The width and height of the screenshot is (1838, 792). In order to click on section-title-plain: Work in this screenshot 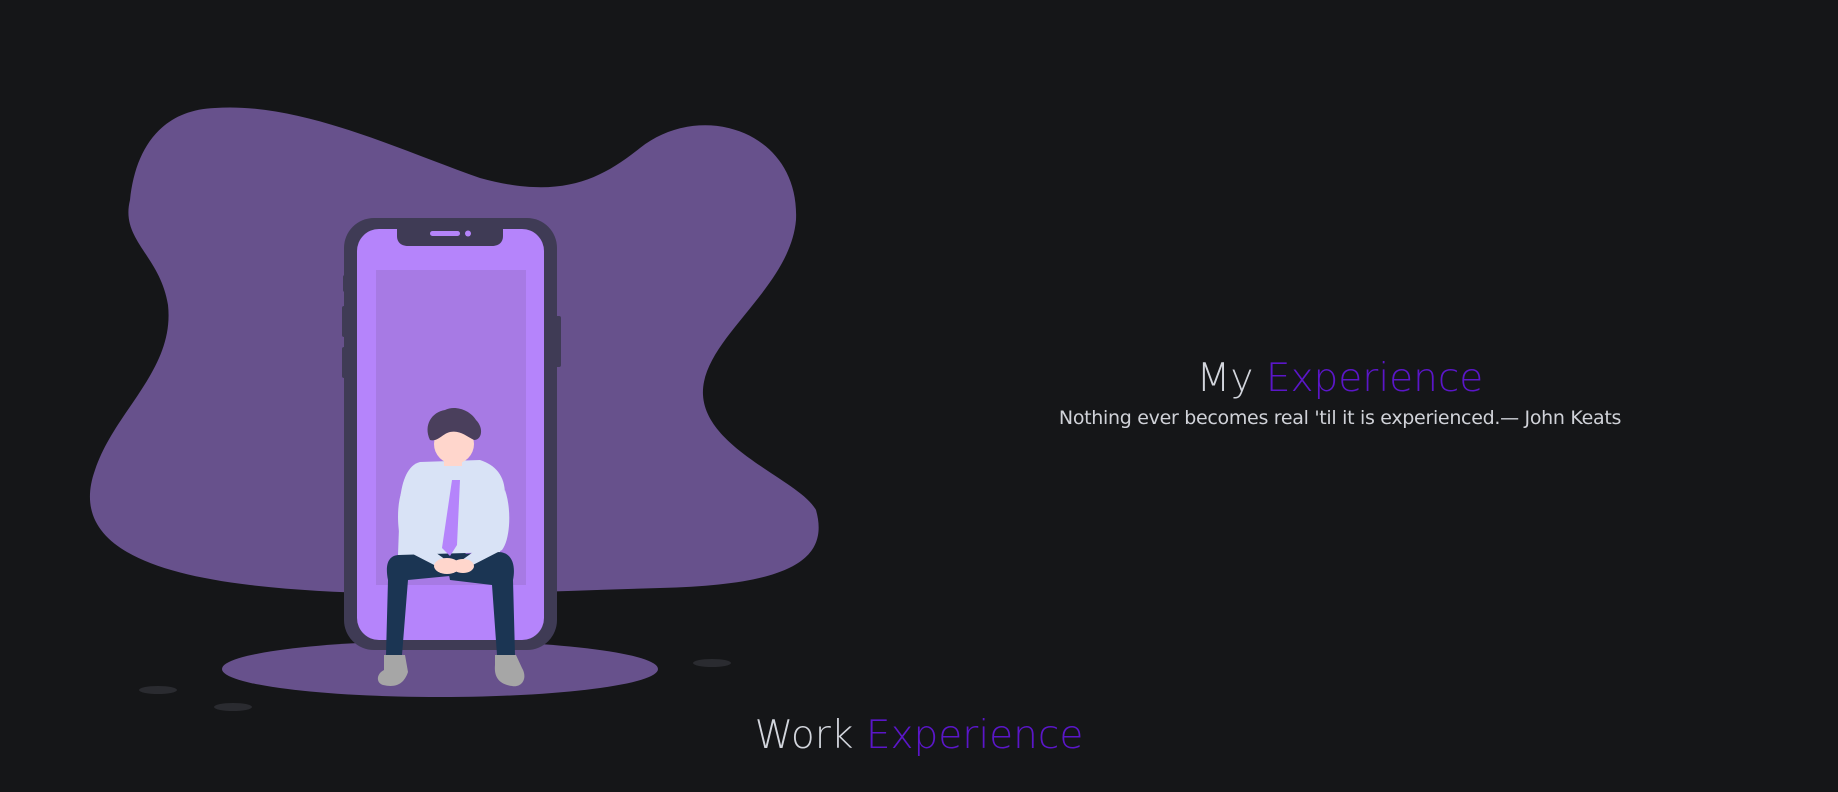, I will do `click(804, 735)`.